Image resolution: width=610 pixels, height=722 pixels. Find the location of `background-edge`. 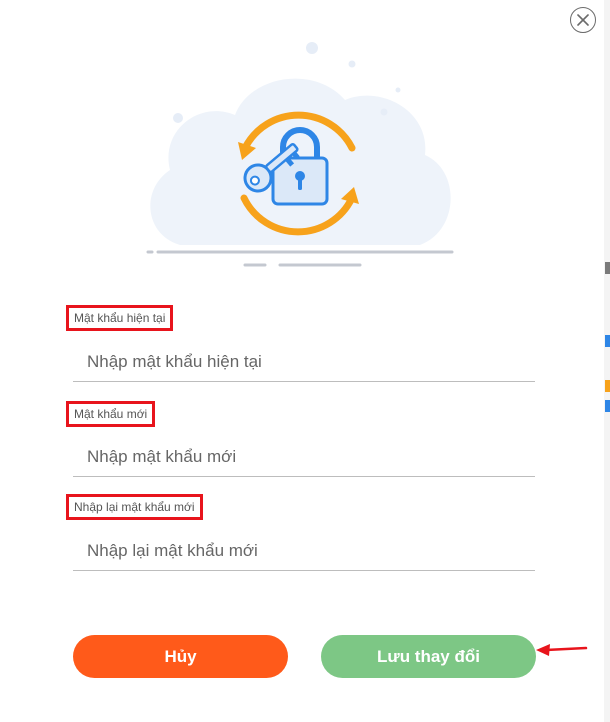

background-edge is located at coordinates (607, 361).